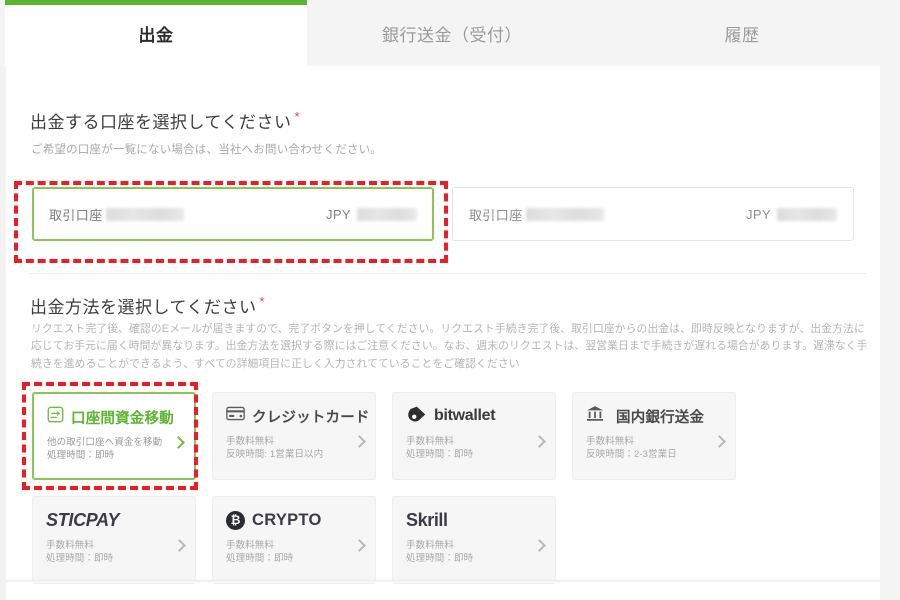  Describe the element at coordinates (427, 519) in the screenshot. I see `method-card-title: Skrill` at that location.